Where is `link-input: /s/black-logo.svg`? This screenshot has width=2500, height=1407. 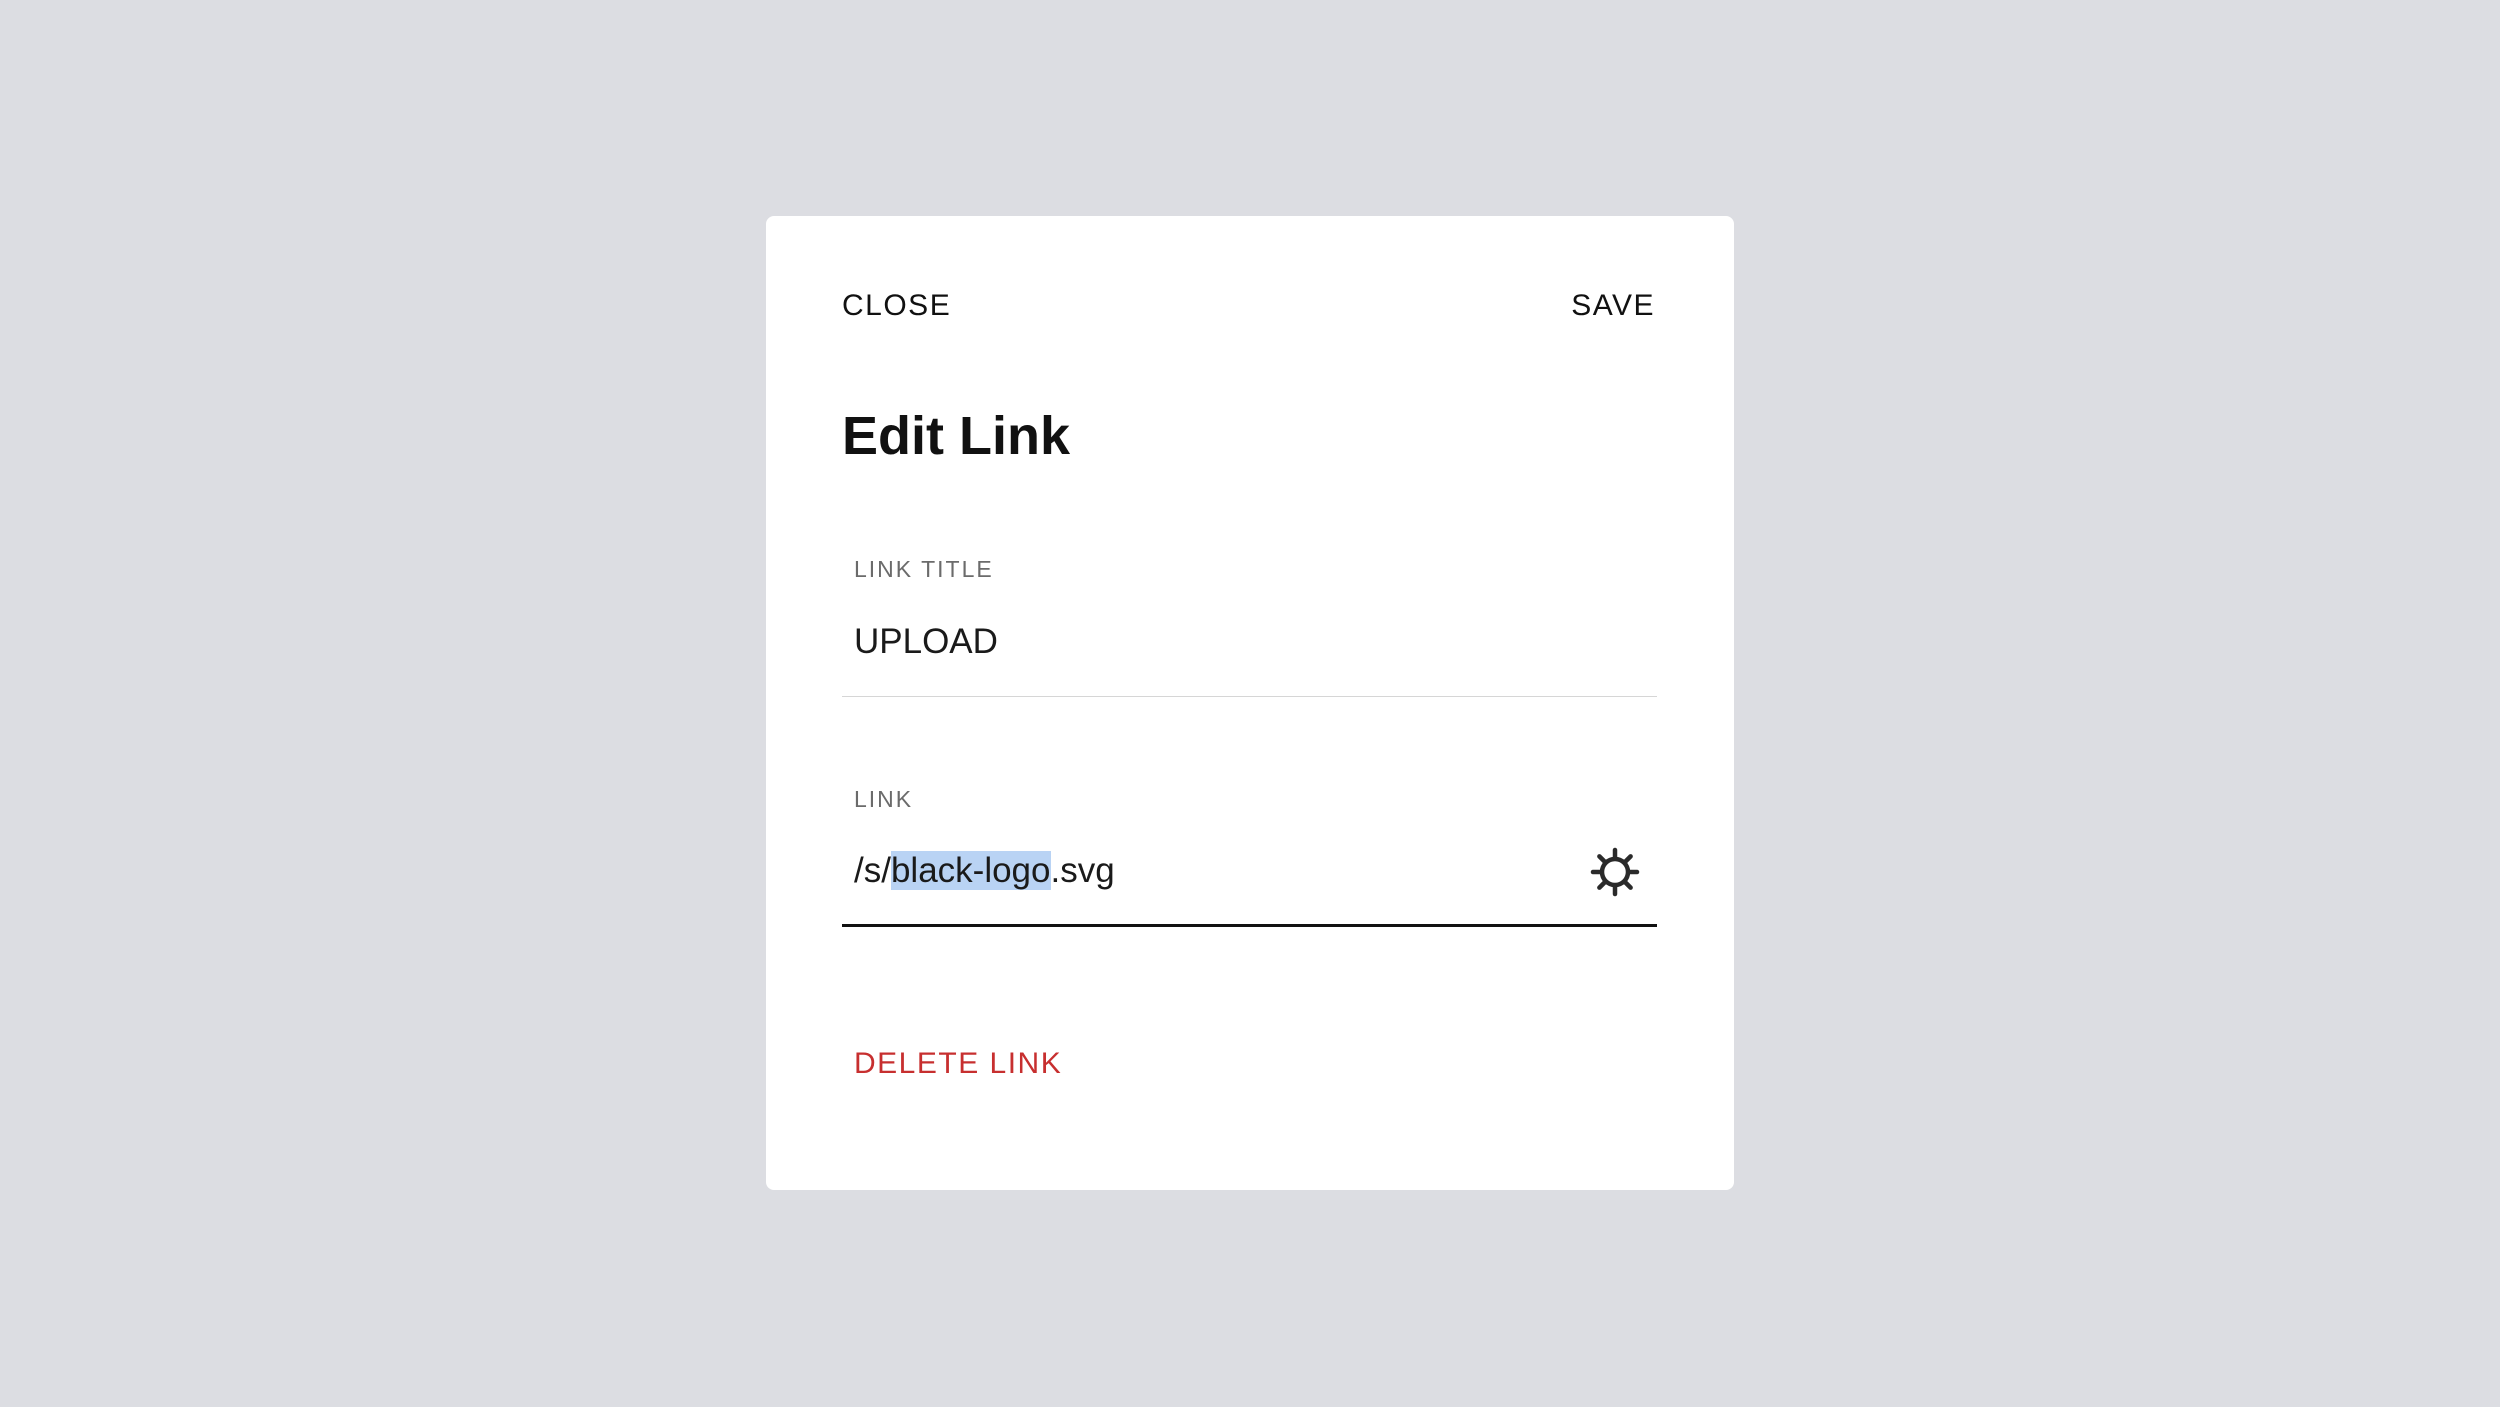
link-input: /s/black-logo.svg is located at coordinates (984, 871).